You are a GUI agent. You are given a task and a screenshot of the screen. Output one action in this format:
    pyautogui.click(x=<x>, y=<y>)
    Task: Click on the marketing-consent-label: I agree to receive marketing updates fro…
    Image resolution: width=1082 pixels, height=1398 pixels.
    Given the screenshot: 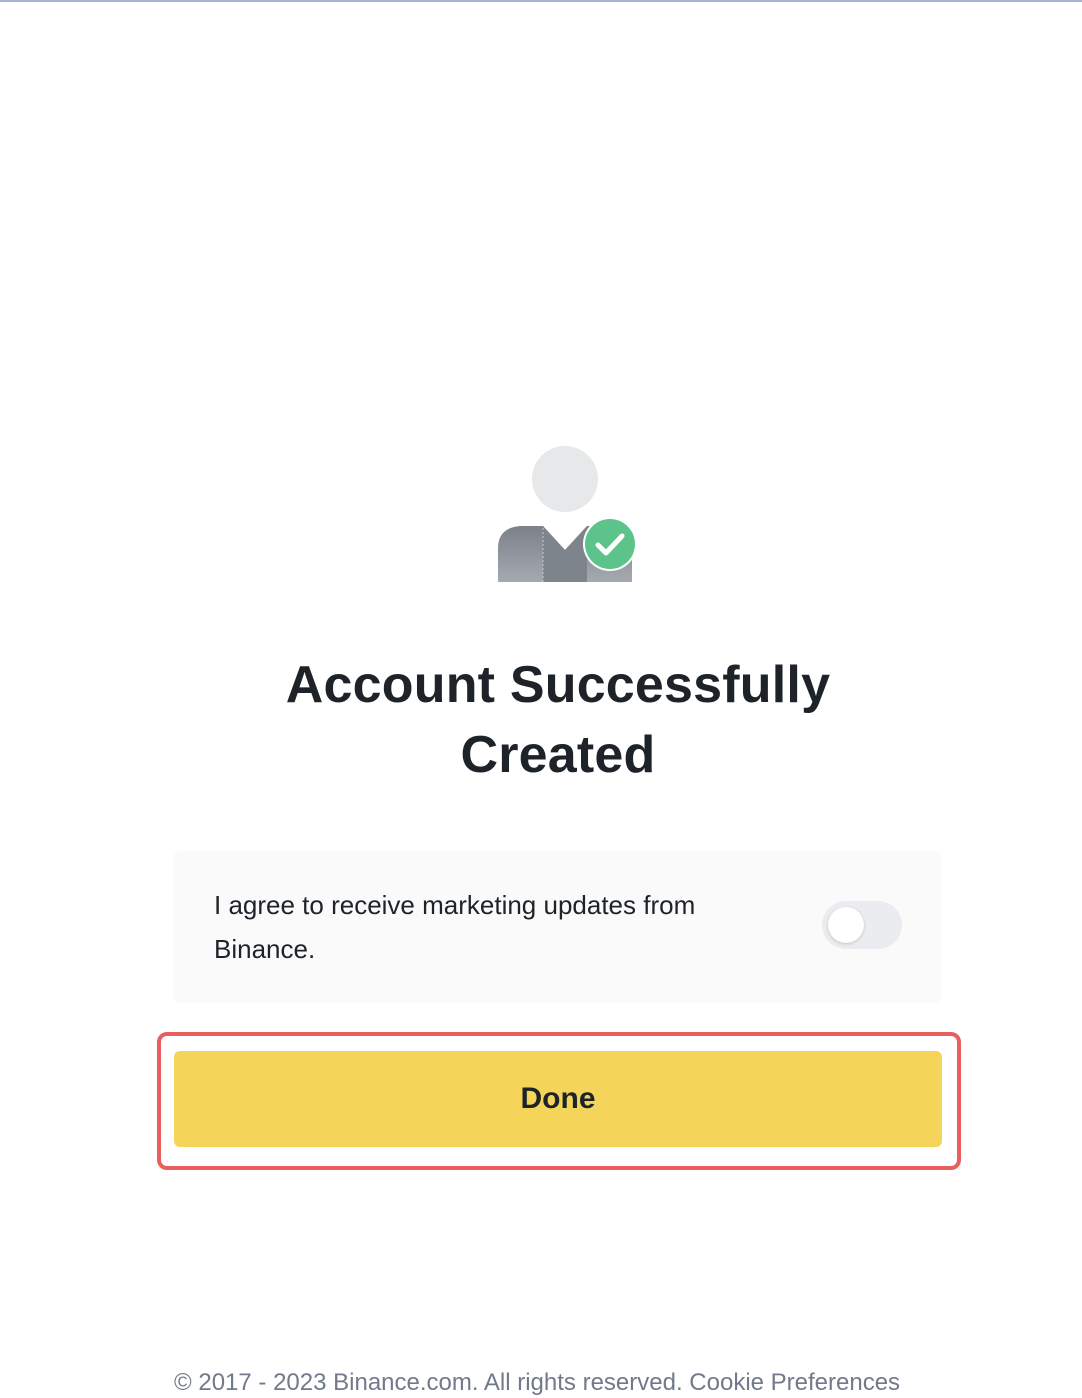 What is the action you would take?
    pyautogui.click(x=455, y=927)
    